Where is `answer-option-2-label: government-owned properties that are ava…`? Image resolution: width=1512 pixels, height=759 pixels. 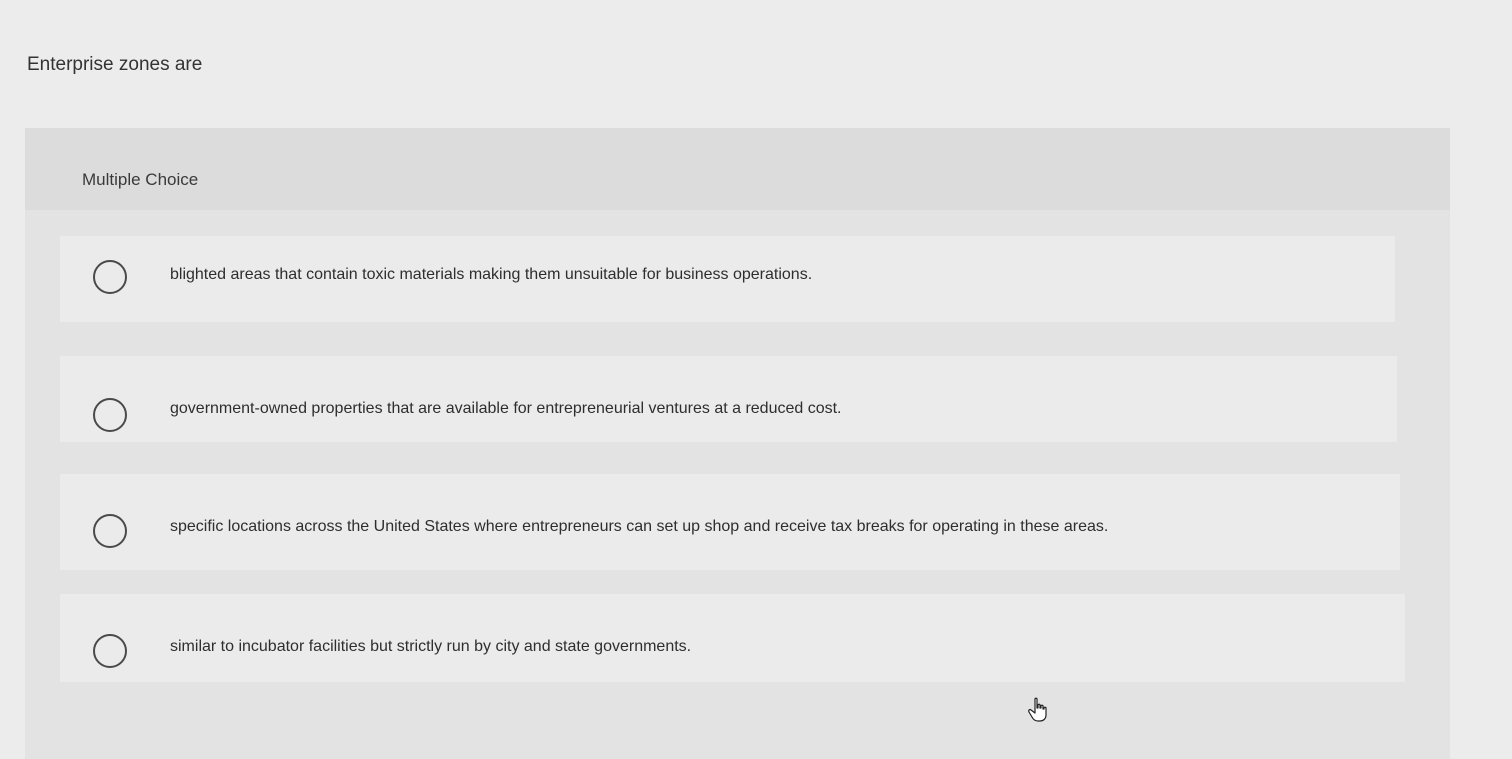
answer-option-2-label: government-owned properties that are ava… is located at coordinates (506, 408).